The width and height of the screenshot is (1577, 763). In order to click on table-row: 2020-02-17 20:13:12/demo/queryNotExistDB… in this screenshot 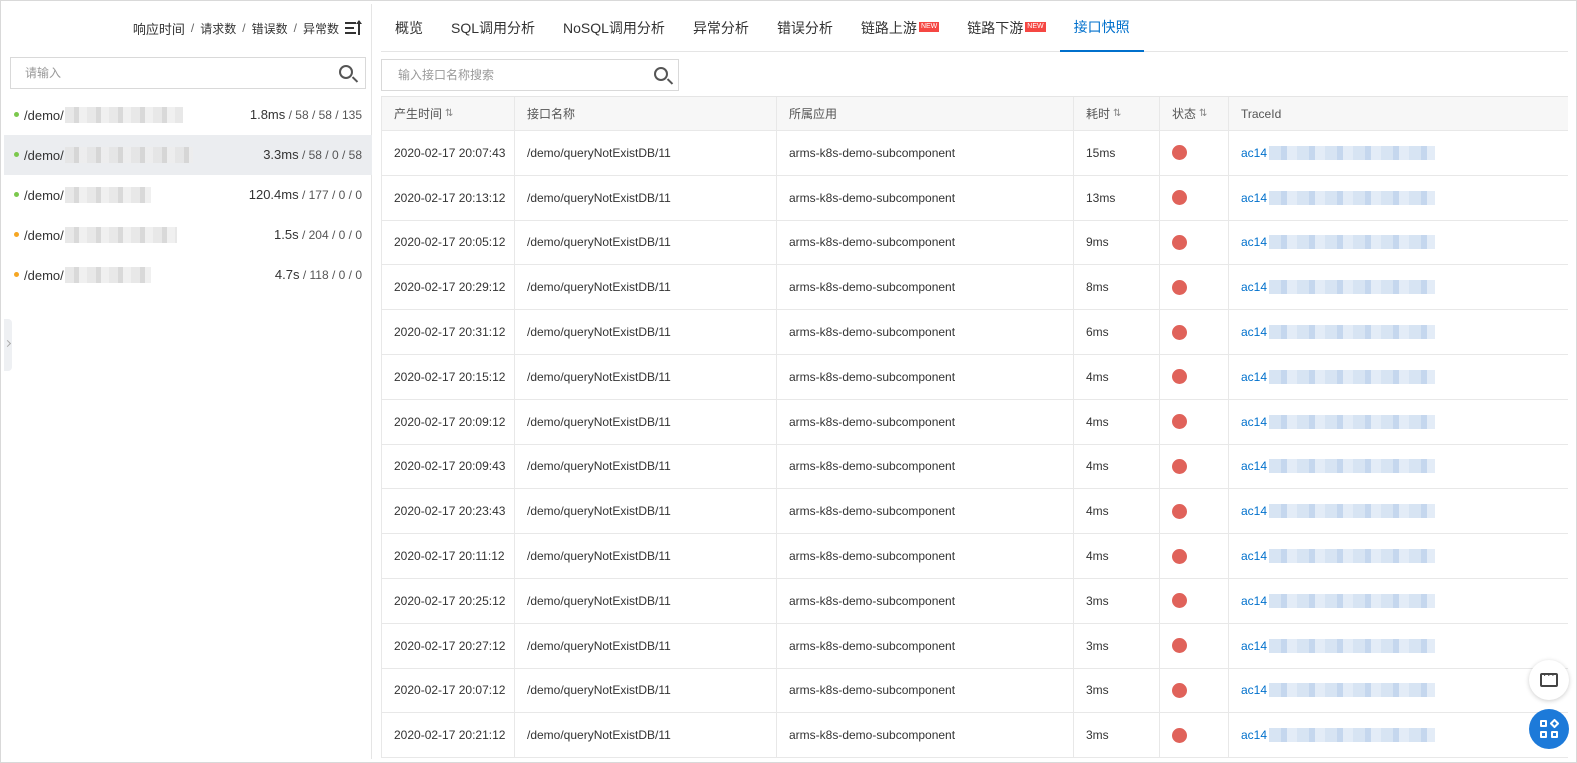, I will do `click(974, 198)`.